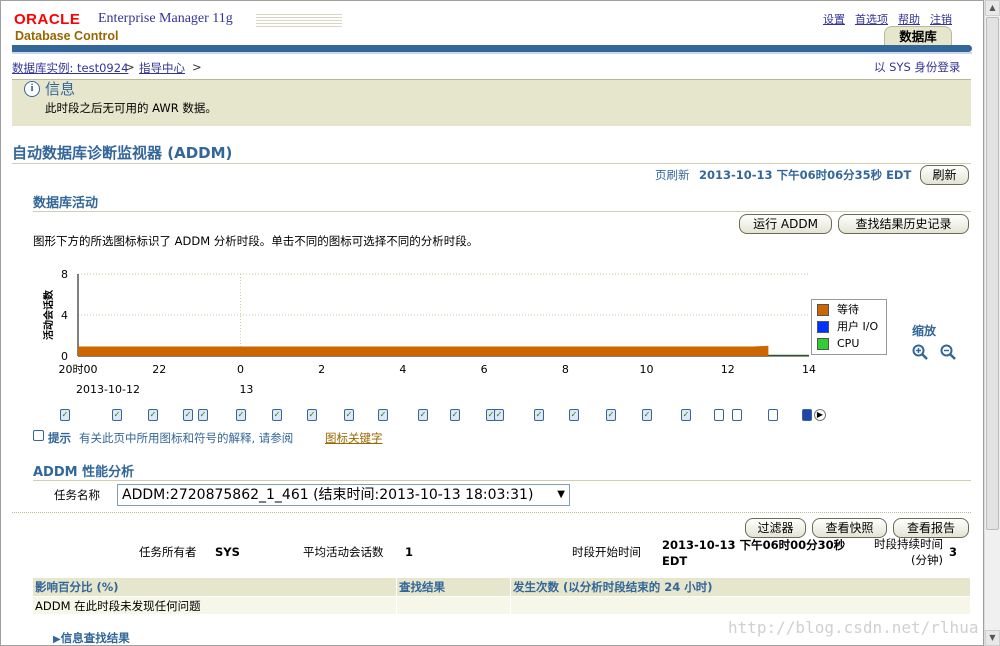  I want to click on x-date-label: 13, so click(246, 389).